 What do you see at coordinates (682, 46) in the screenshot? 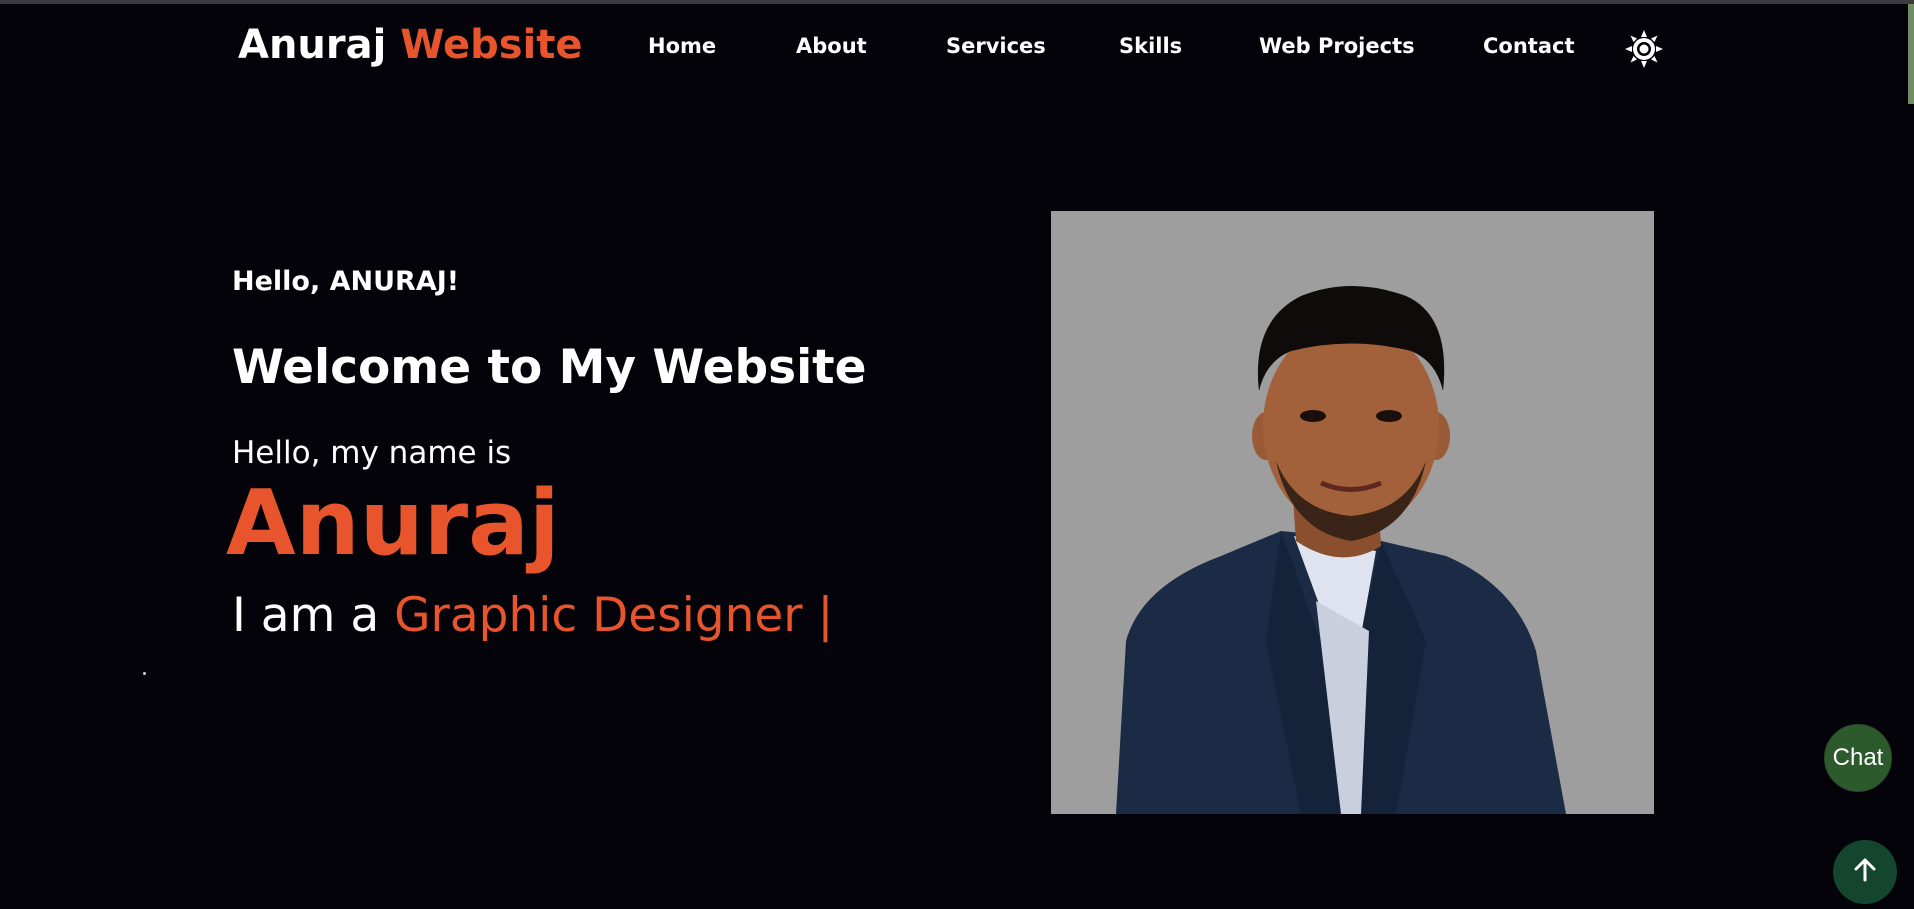
I see `nav-home: Home` at bounding box center [682, 46].